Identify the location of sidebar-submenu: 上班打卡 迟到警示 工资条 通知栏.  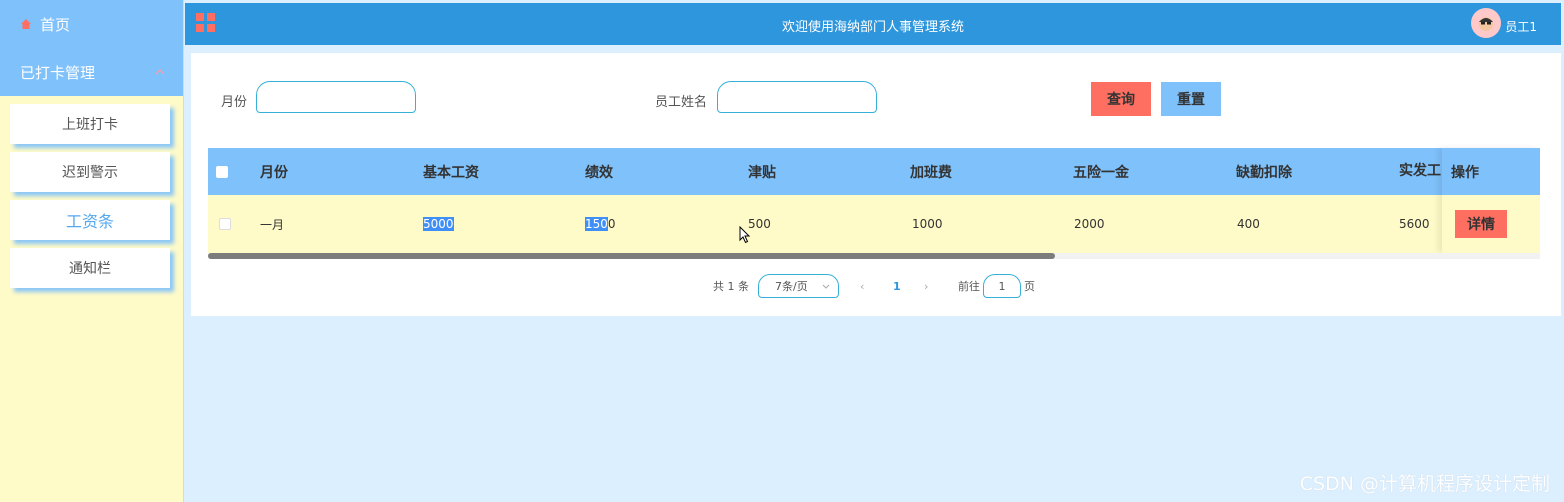
(91, 196).